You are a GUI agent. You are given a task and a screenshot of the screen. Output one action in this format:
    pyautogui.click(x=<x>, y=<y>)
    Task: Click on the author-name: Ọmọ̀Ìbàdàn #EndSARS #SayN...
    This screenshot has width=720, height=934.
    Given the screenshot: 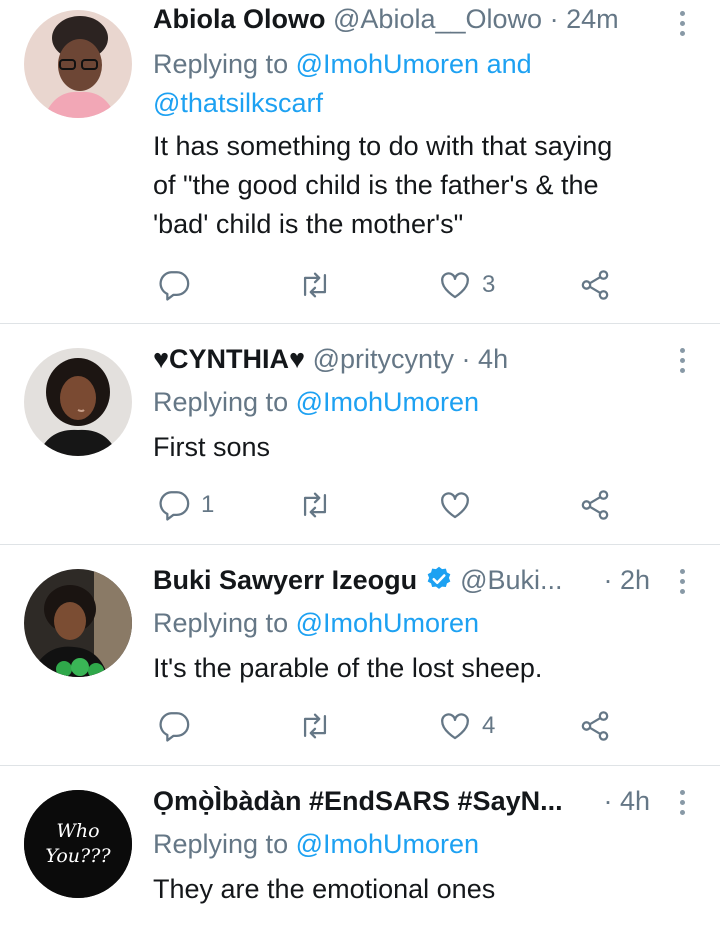 What is the action you would take?
    pyautogui.click(x=358, y=801)
    